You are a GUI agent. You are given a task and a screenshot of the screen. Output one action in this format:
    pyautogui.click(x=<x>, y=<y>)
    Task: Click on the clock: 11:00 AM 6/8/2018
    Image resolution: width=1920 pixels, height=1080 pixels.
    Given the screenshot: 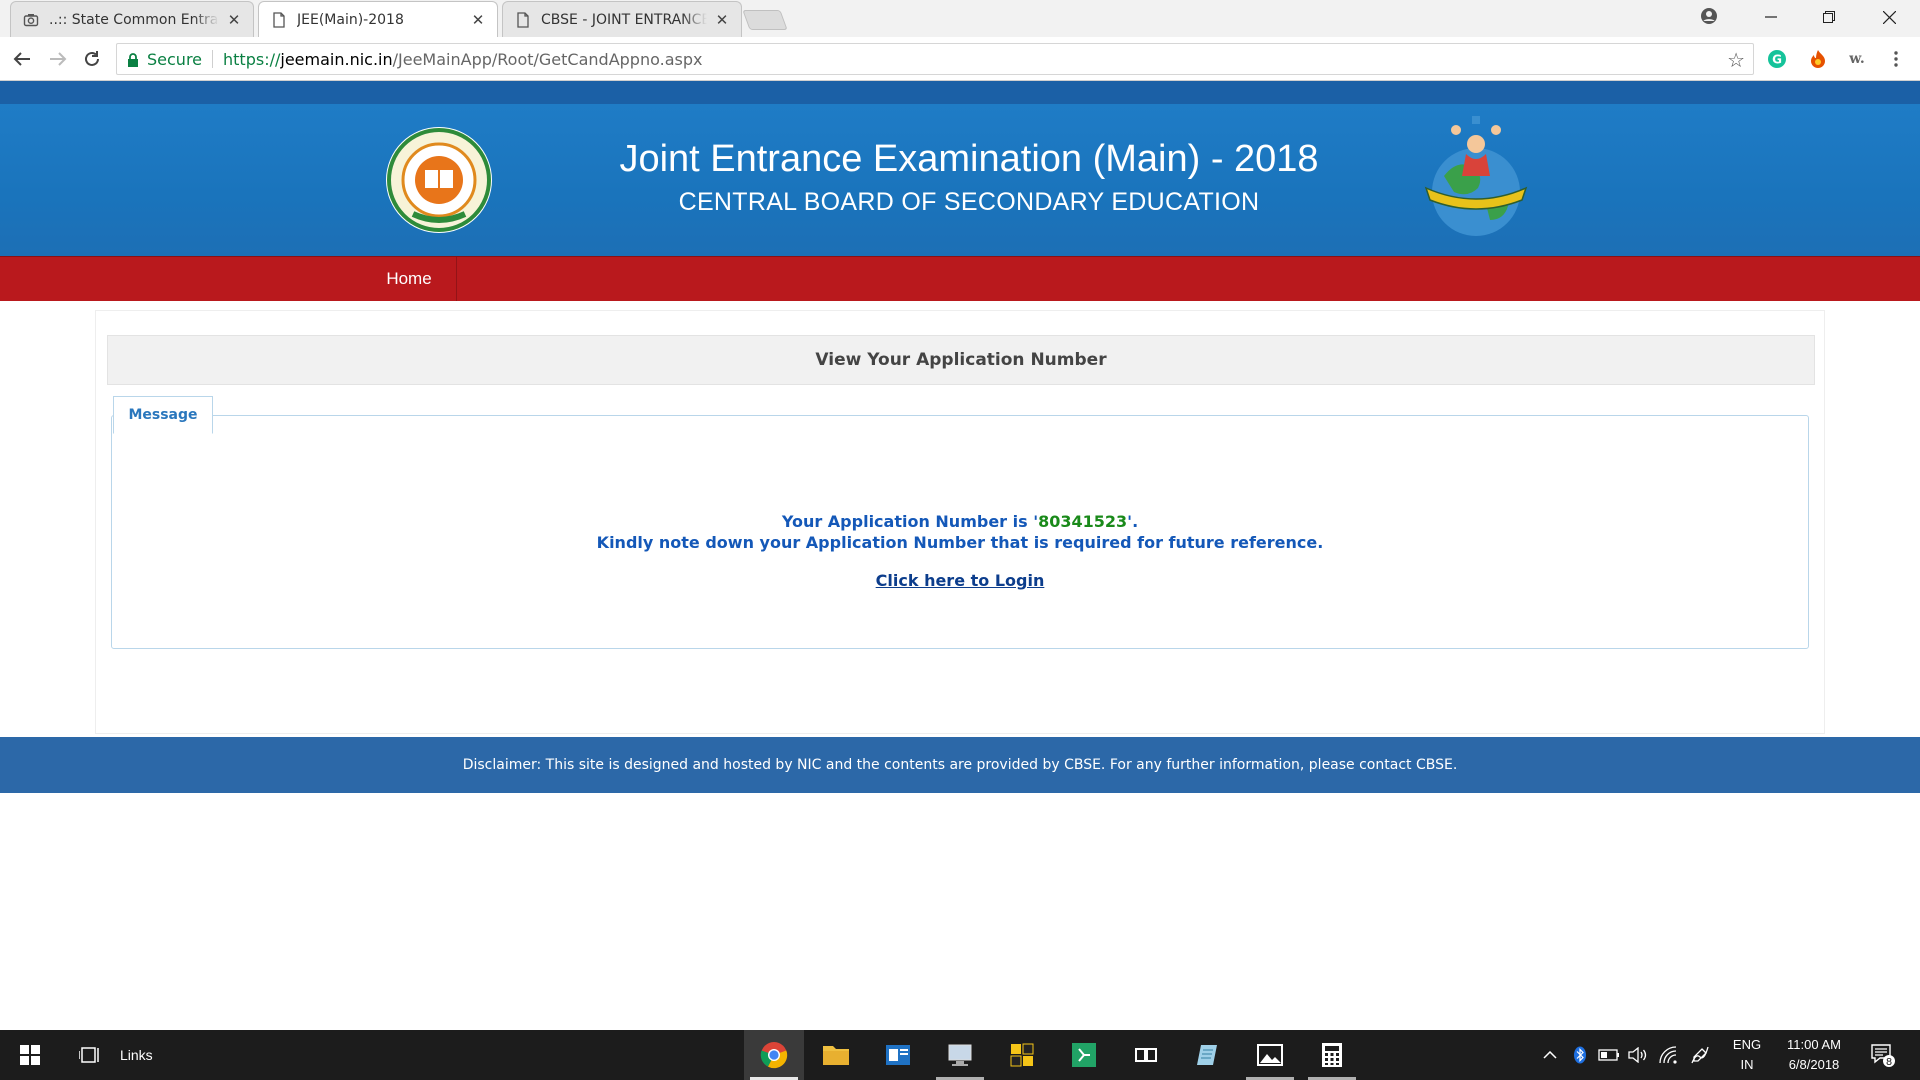 What is the action you would take?
    pyautogui.click(x=1814, y=1055)
    